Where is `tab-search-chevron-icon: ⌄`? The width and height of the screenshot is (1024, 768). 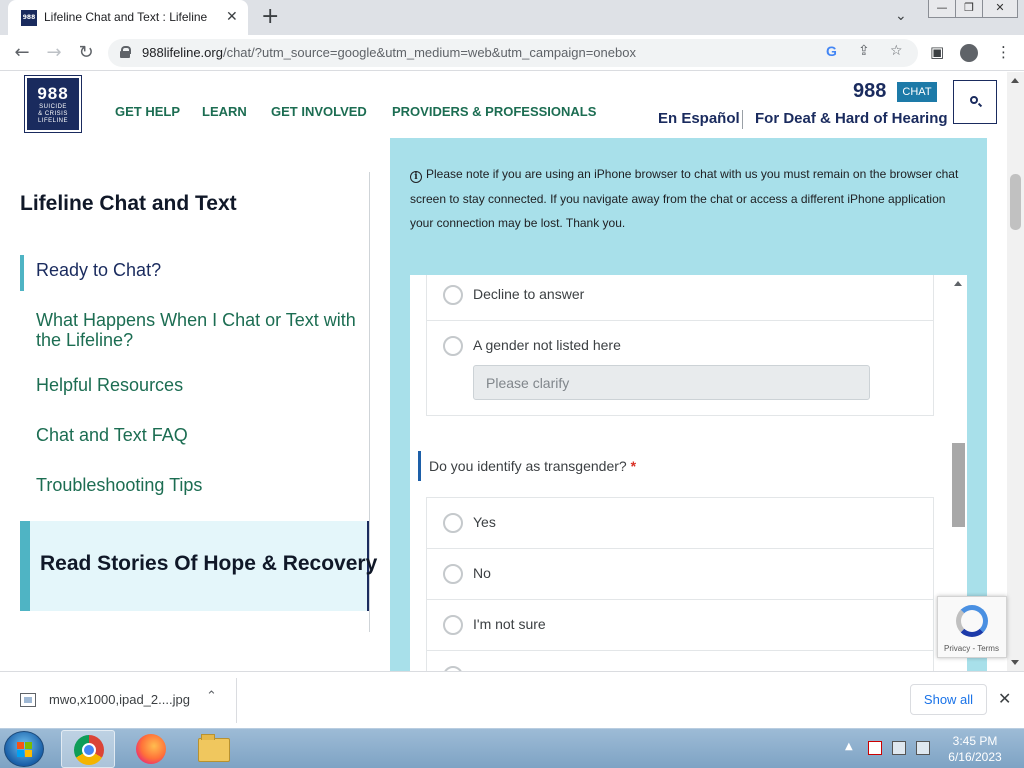 tab-search-chevron-icon: ⌄ is located at coordinates (901, 16).